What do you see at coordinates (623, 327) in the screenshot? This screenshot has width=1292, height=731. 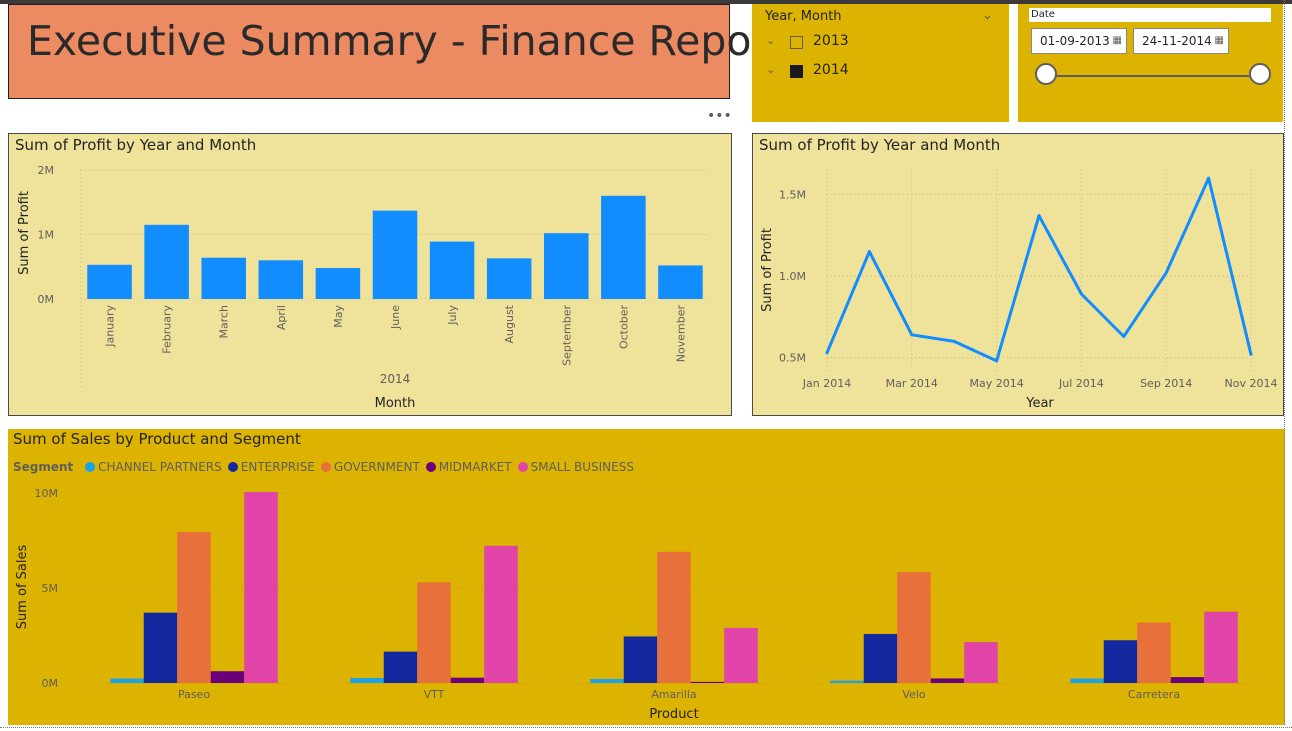 I see `x-tick-label: October` at bounding box center [623, 327].